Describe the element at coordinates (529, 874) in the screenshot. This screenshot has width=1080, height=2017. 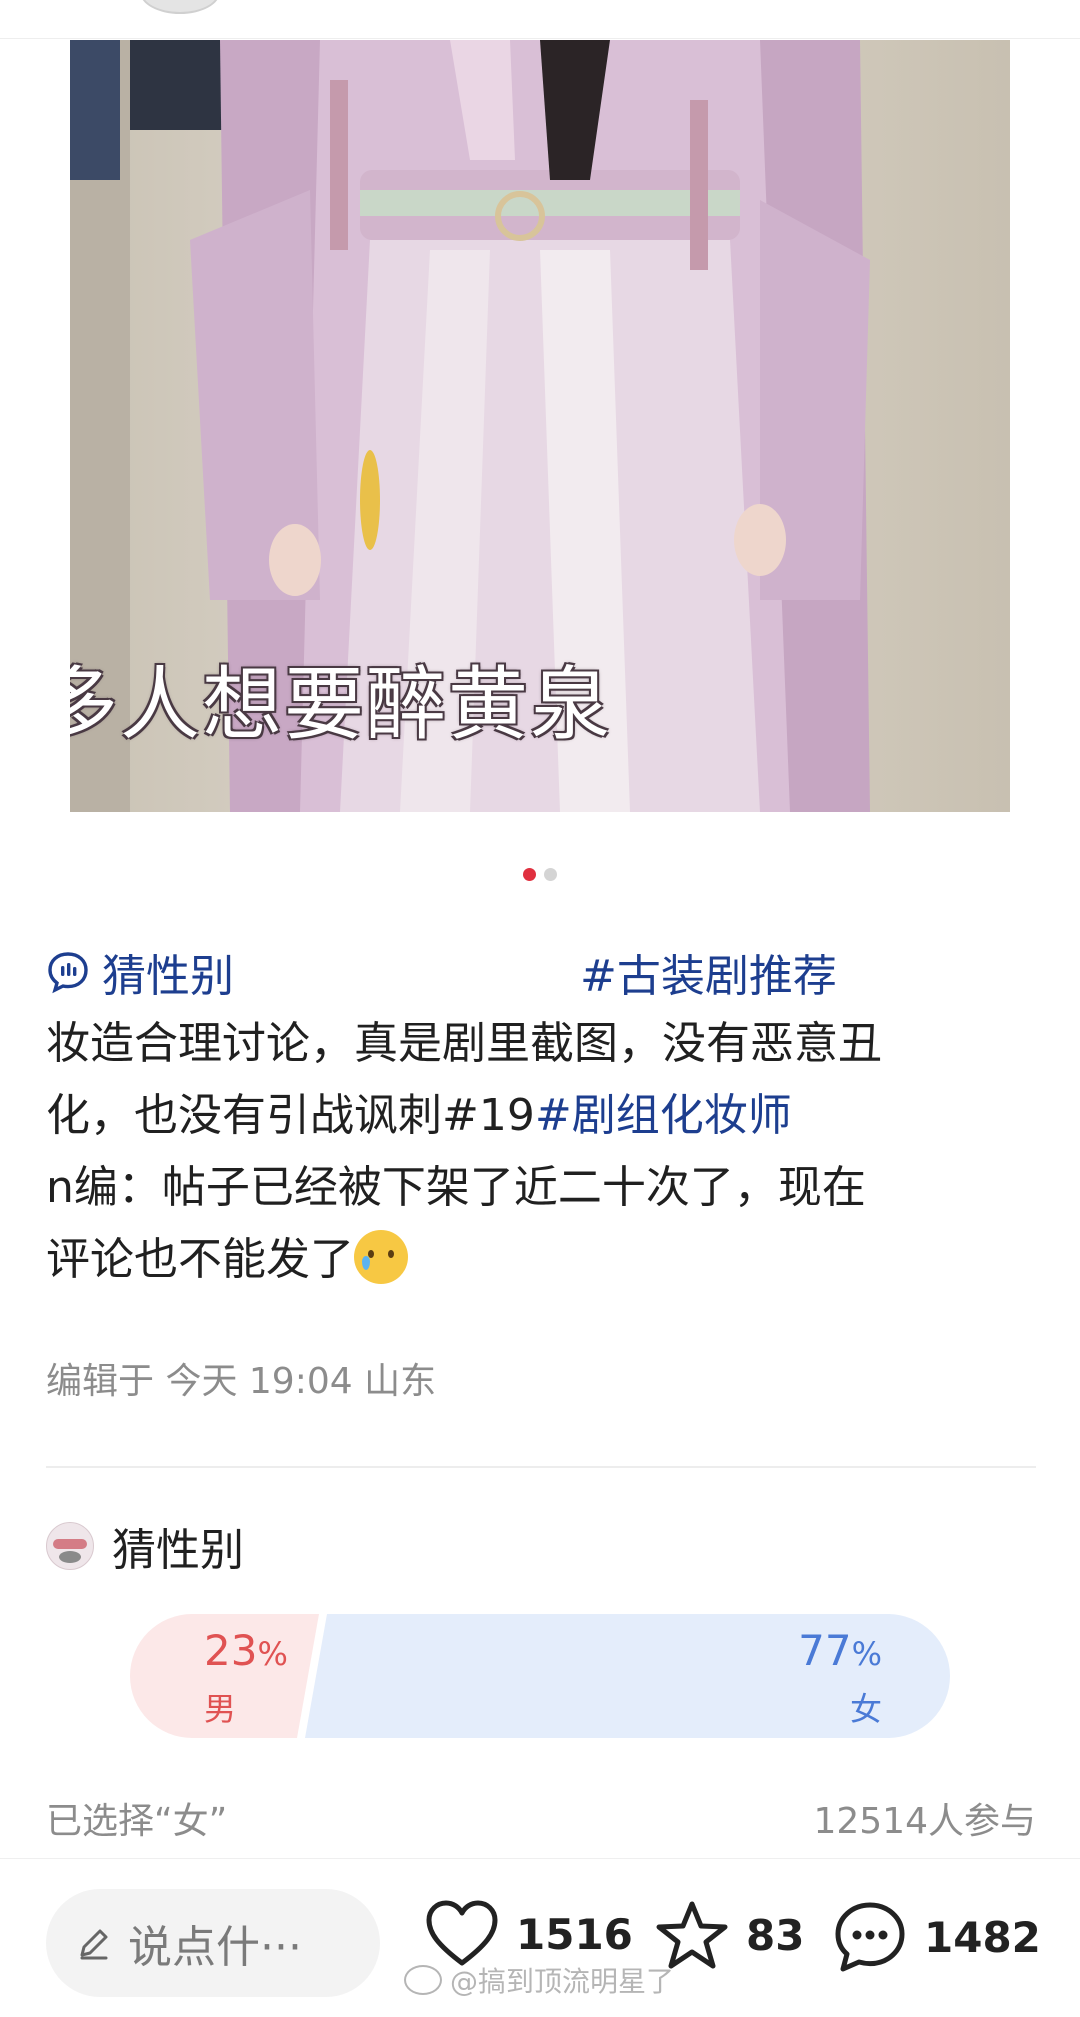
I see `carousel-dot-active` at that location.